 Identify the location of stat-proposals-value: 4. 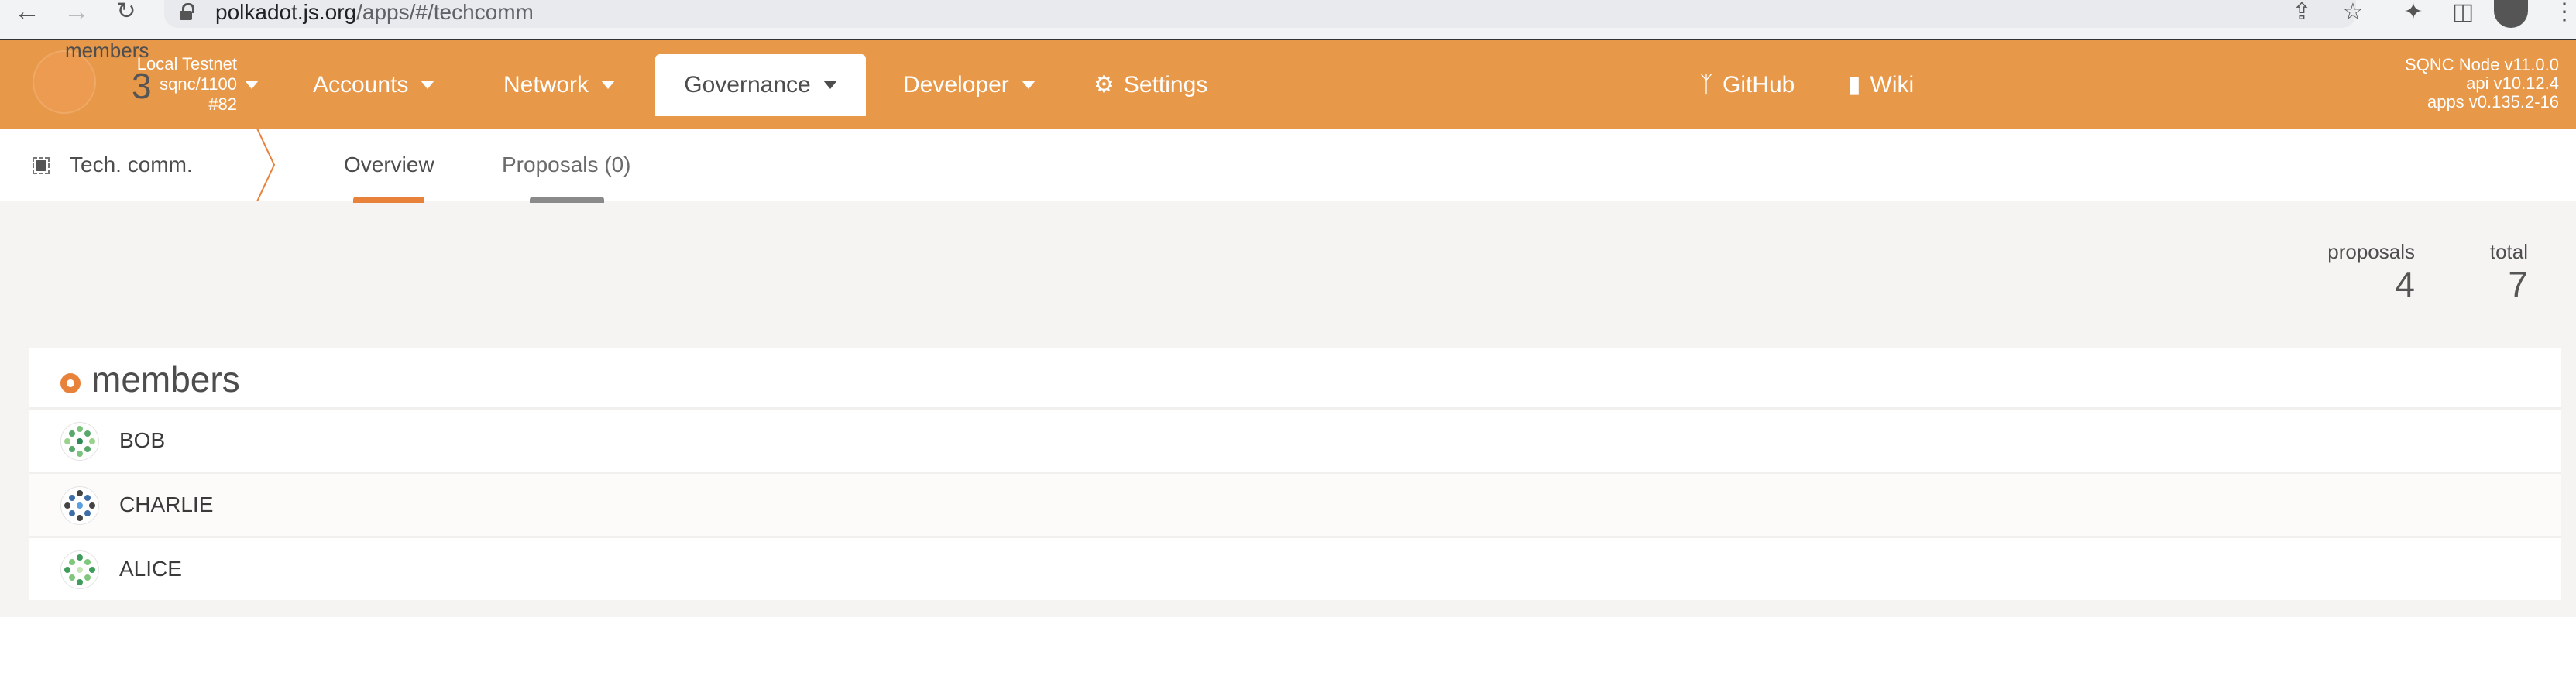
(2405, 284).